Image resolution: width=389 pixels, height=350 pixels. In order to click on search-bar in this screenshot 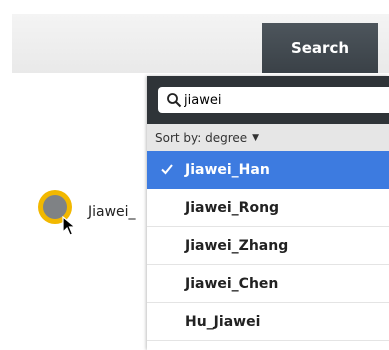, I will do `click(268, 100)`.